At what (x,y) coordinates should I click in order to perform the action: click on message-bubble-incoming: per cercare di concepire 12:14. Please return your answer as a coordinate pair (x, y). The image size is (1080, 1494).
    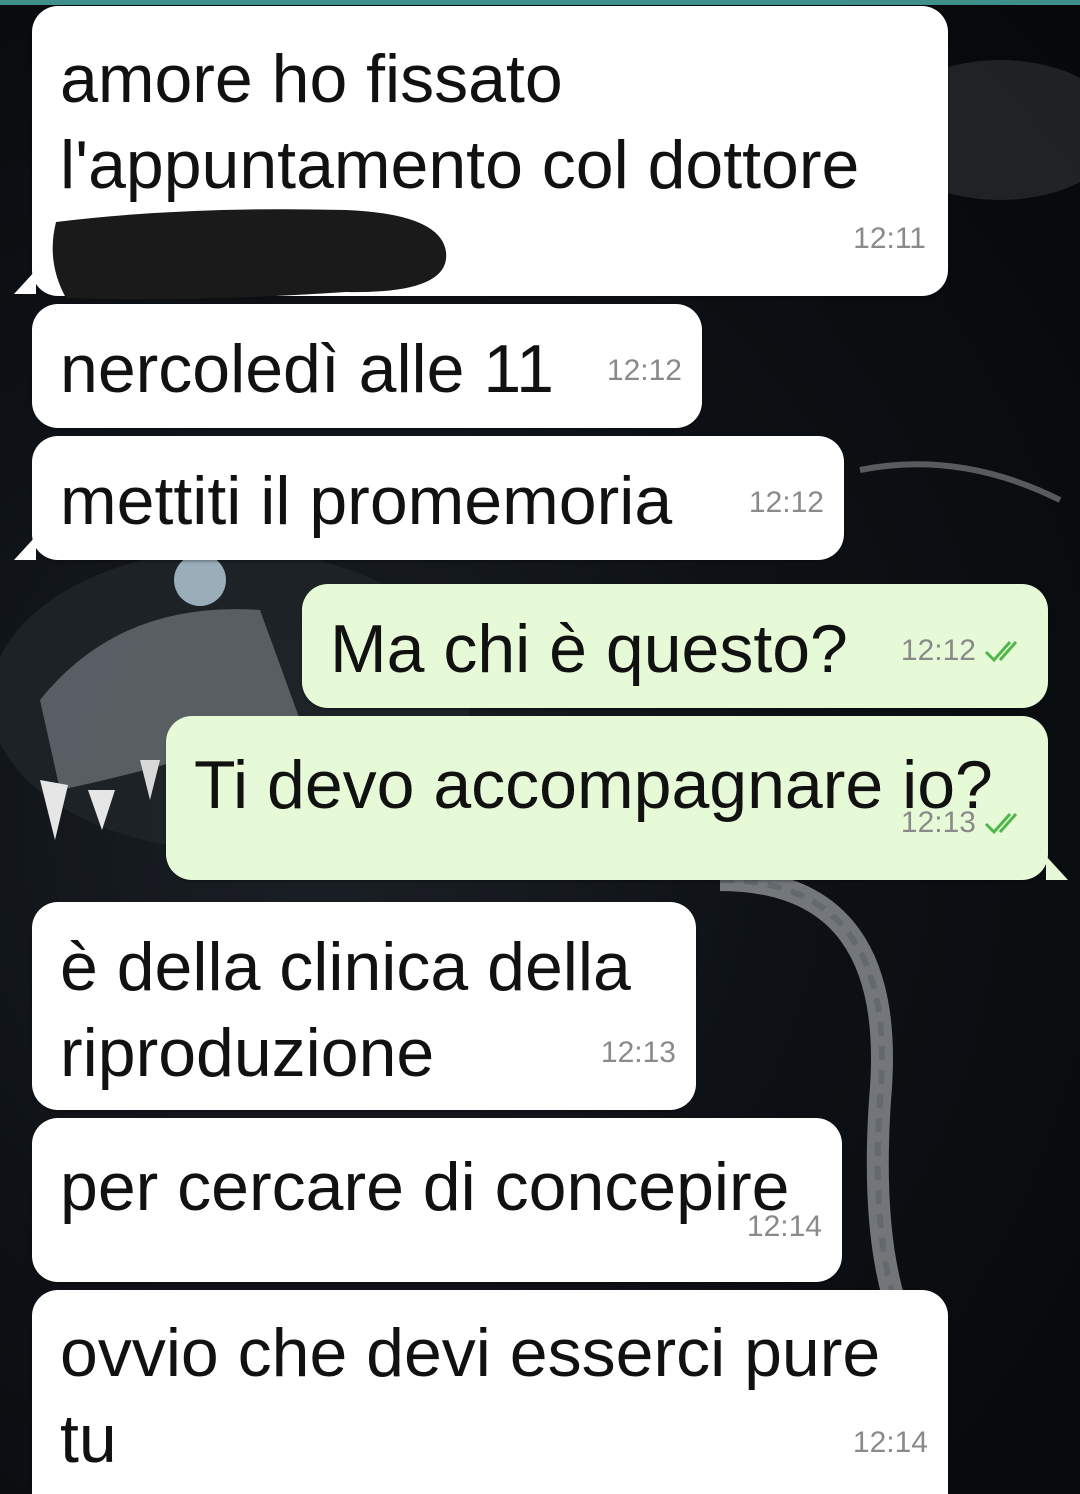
    Looking at the image, I should click on (437, 1200).